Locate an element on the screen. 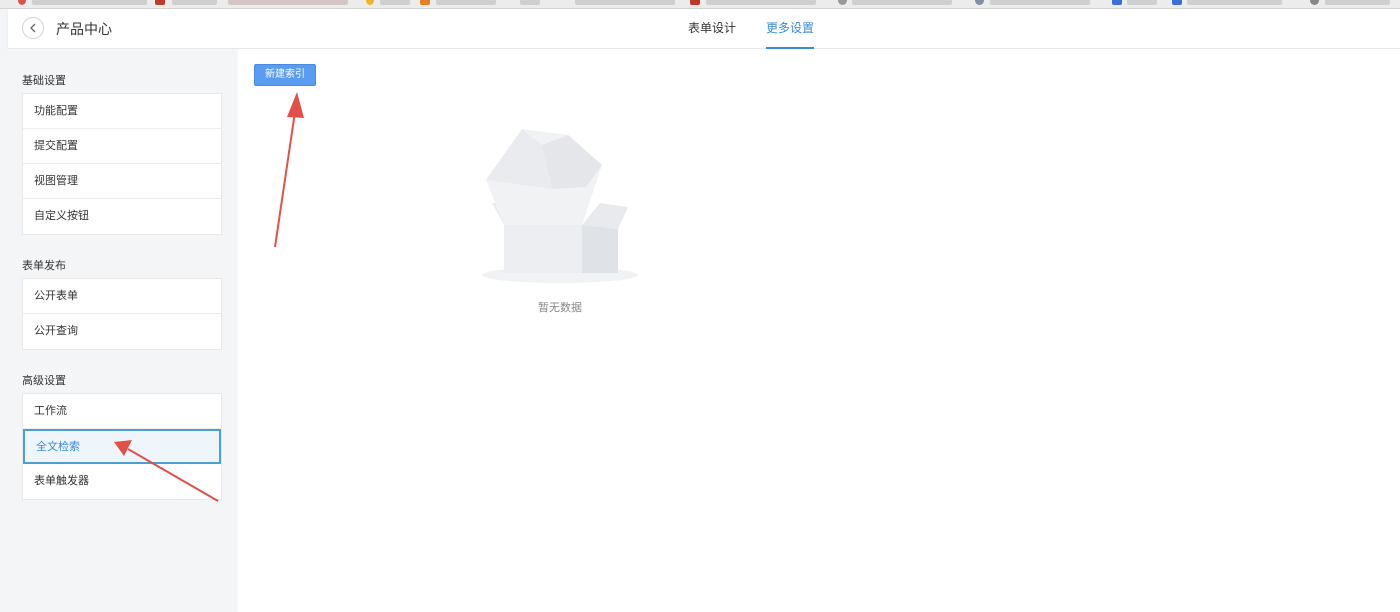  menu-group-basic: 功能配置 提交配置 视图管理 自定义按钮 is located at coordinates (122, 164).